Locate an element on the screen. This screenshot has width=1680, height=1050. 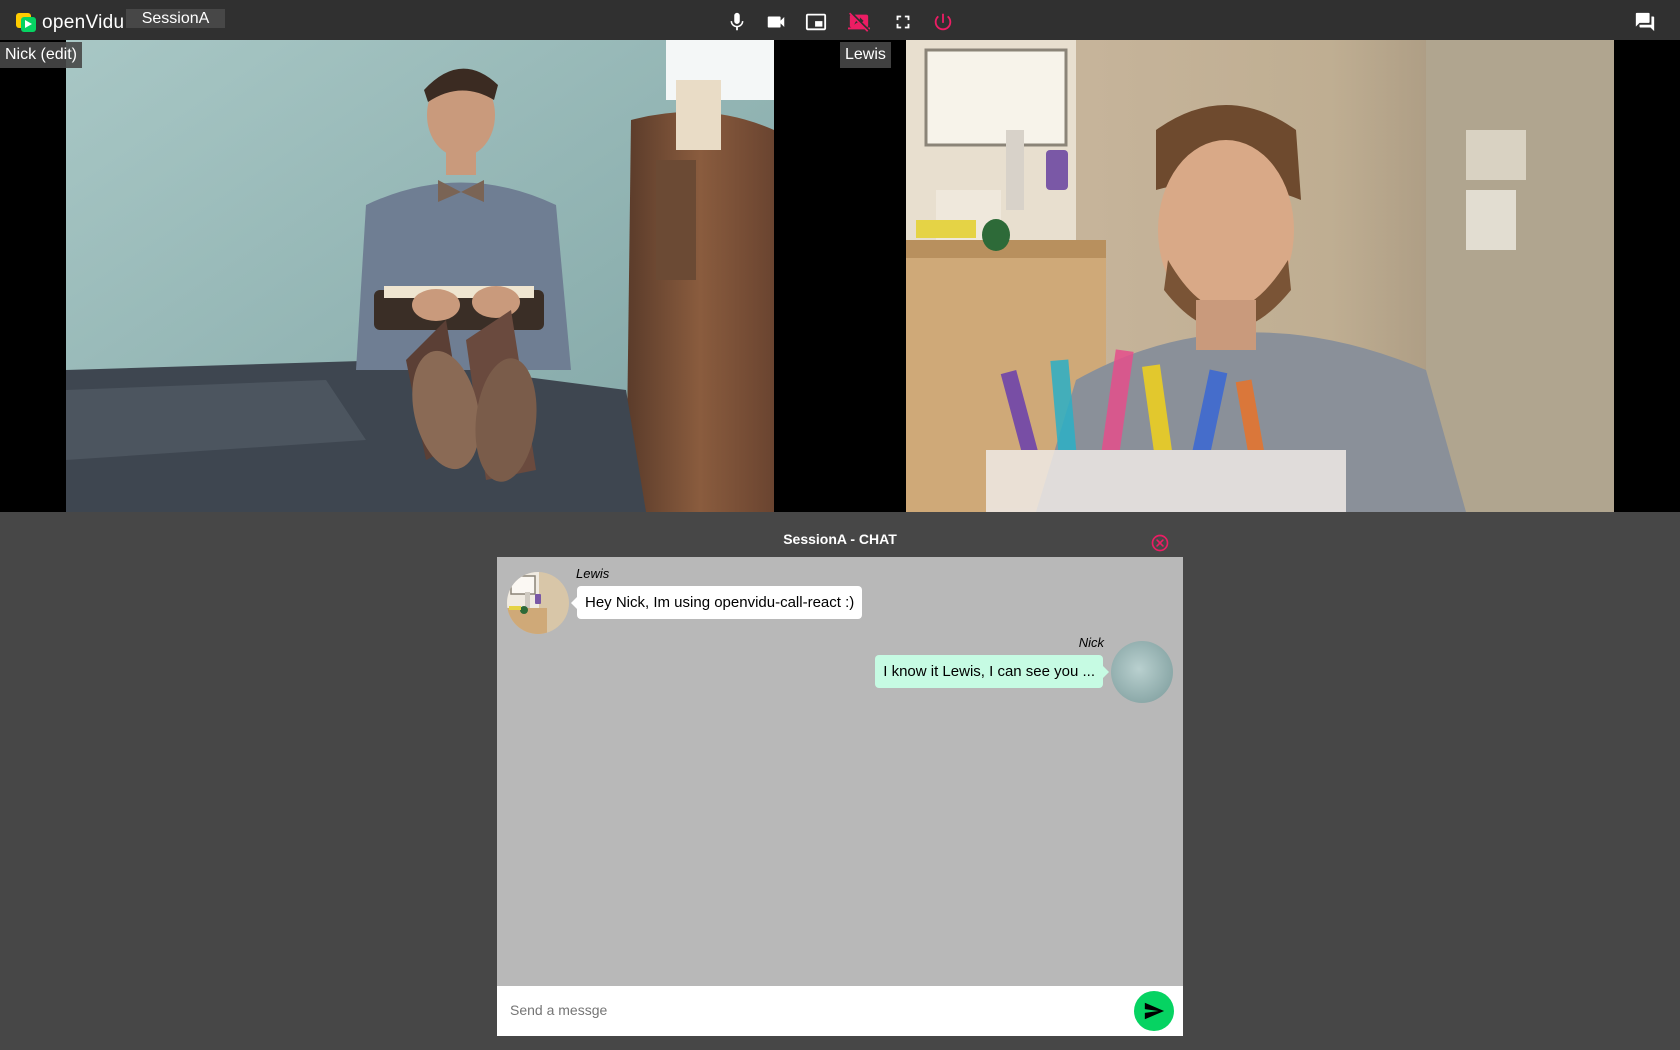
nick-avatar is located at coordinates (1142, 672).